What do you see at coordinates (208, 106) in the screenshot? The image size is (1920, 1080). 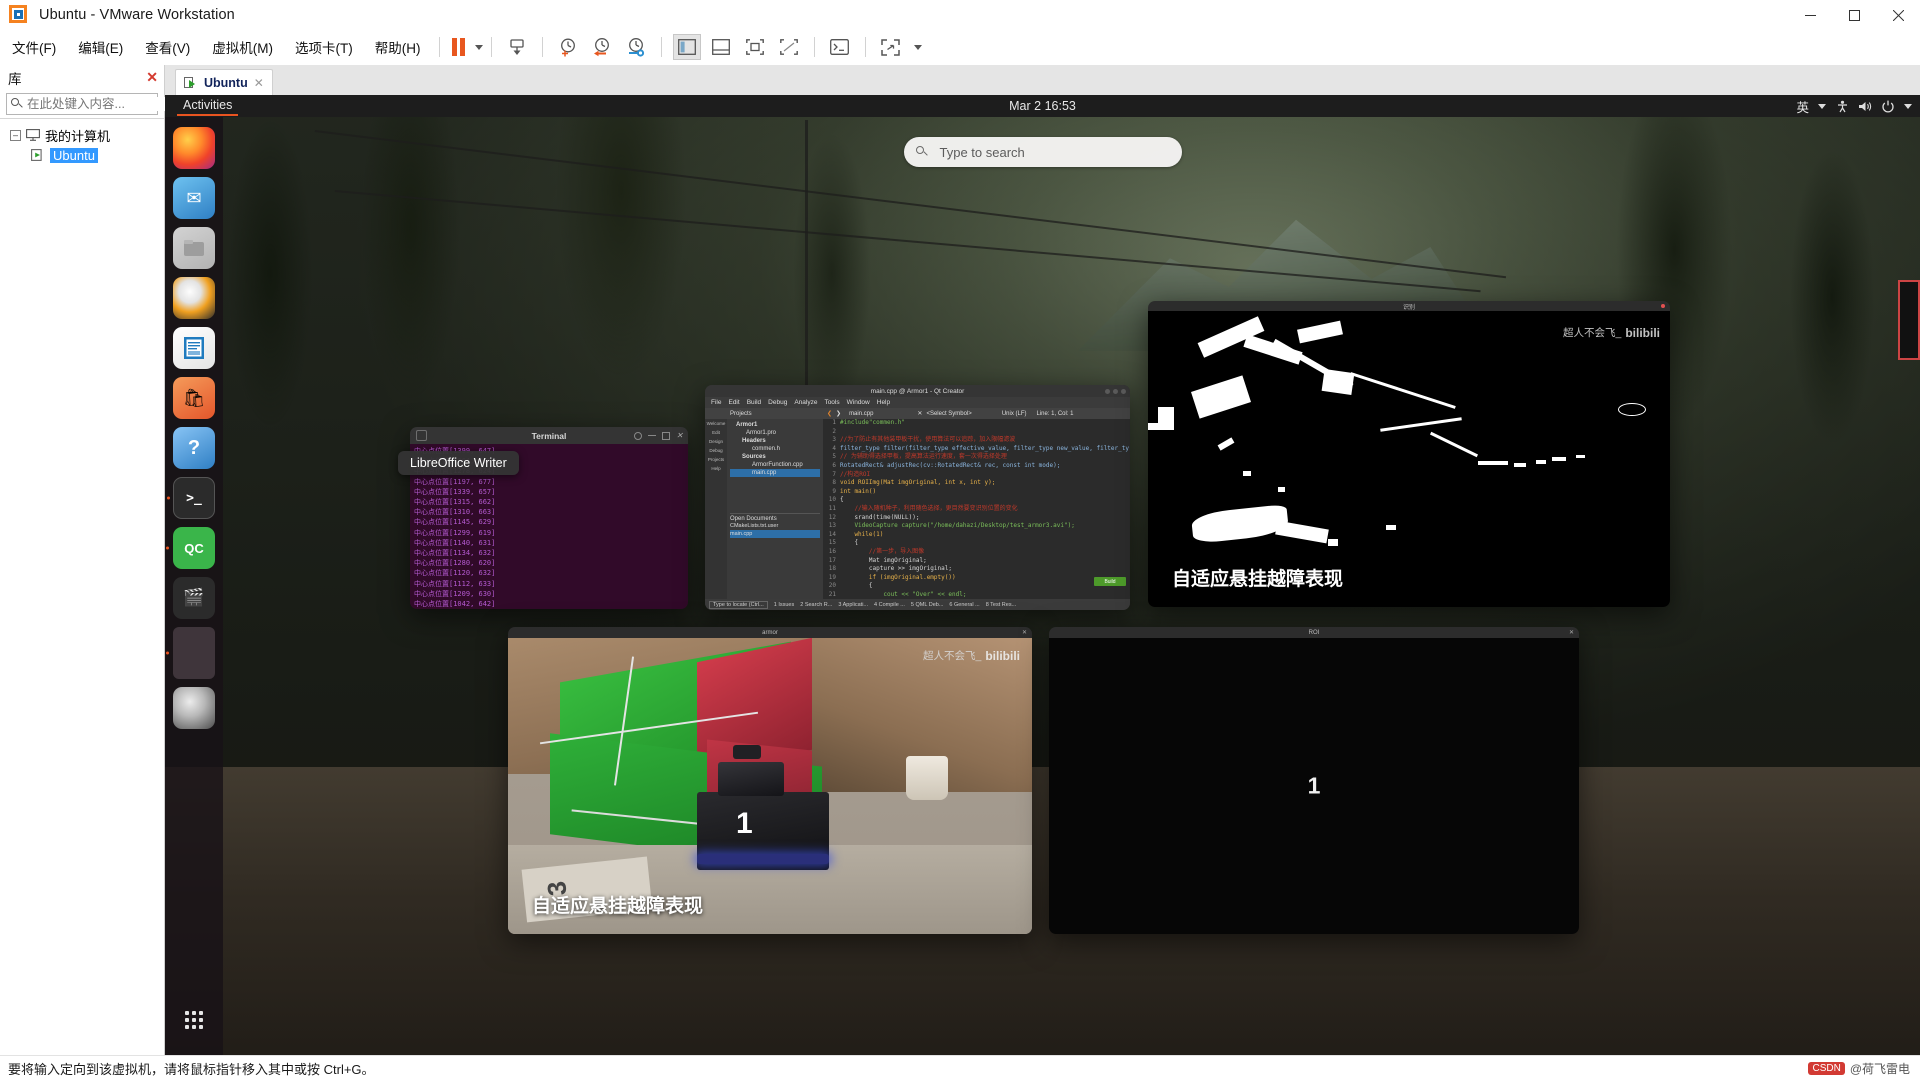 I see `activities-button: Activities` at bounding box center [208, 106].